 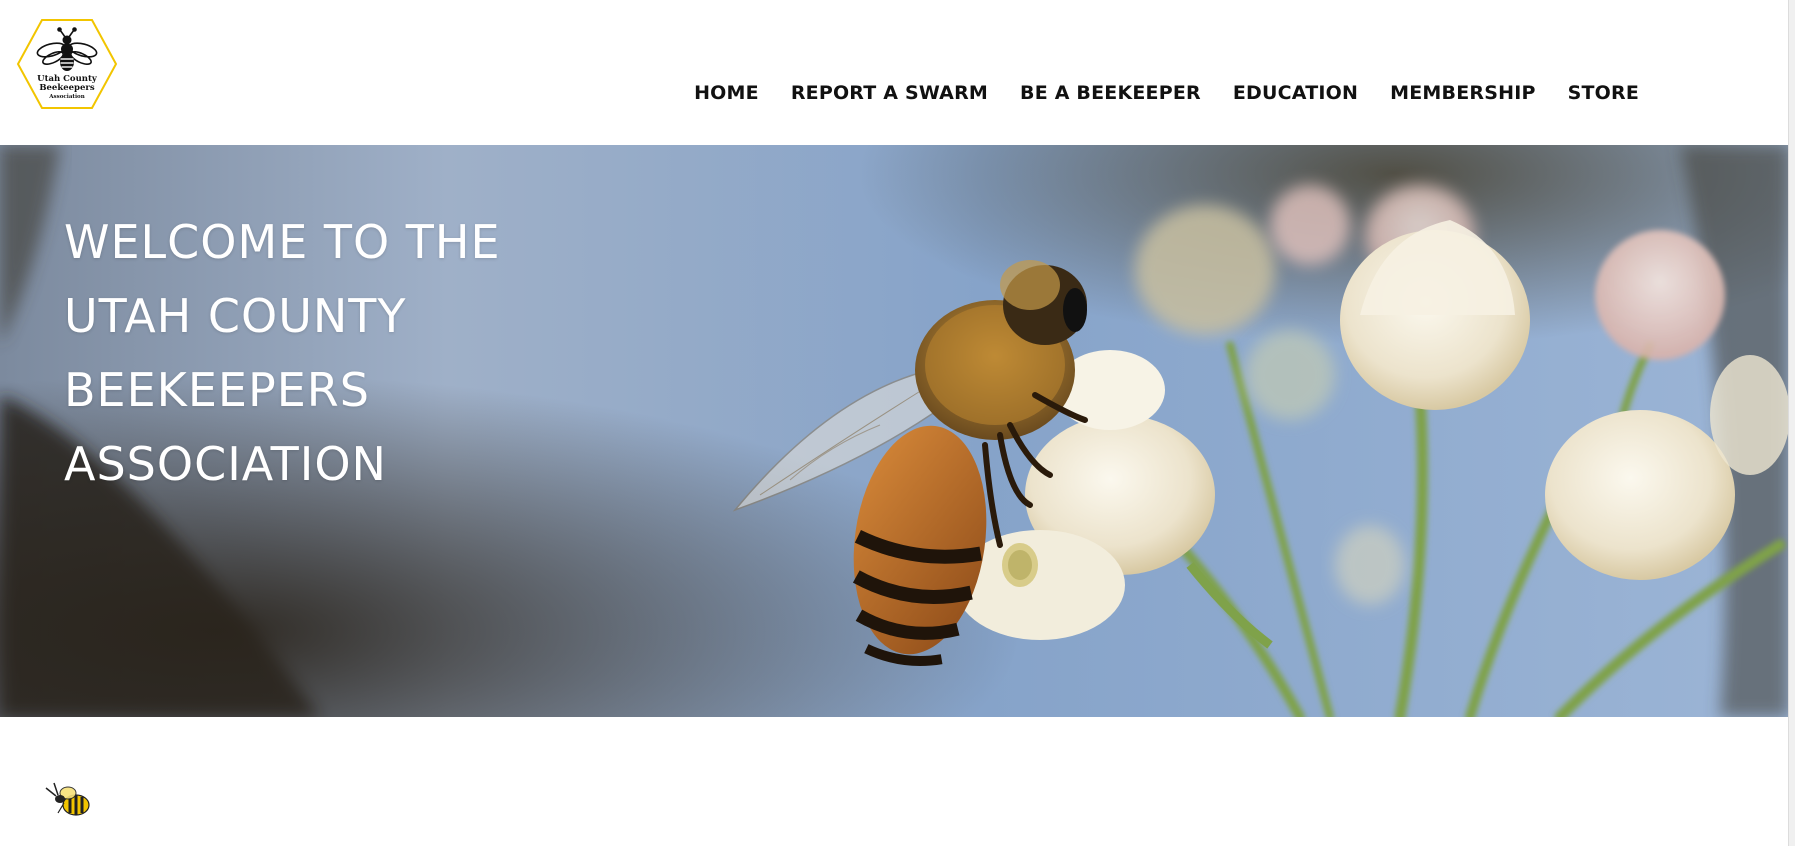 I want to click on hero-title-line-2: UTAH COUNTY, so click(x=235, y=316).